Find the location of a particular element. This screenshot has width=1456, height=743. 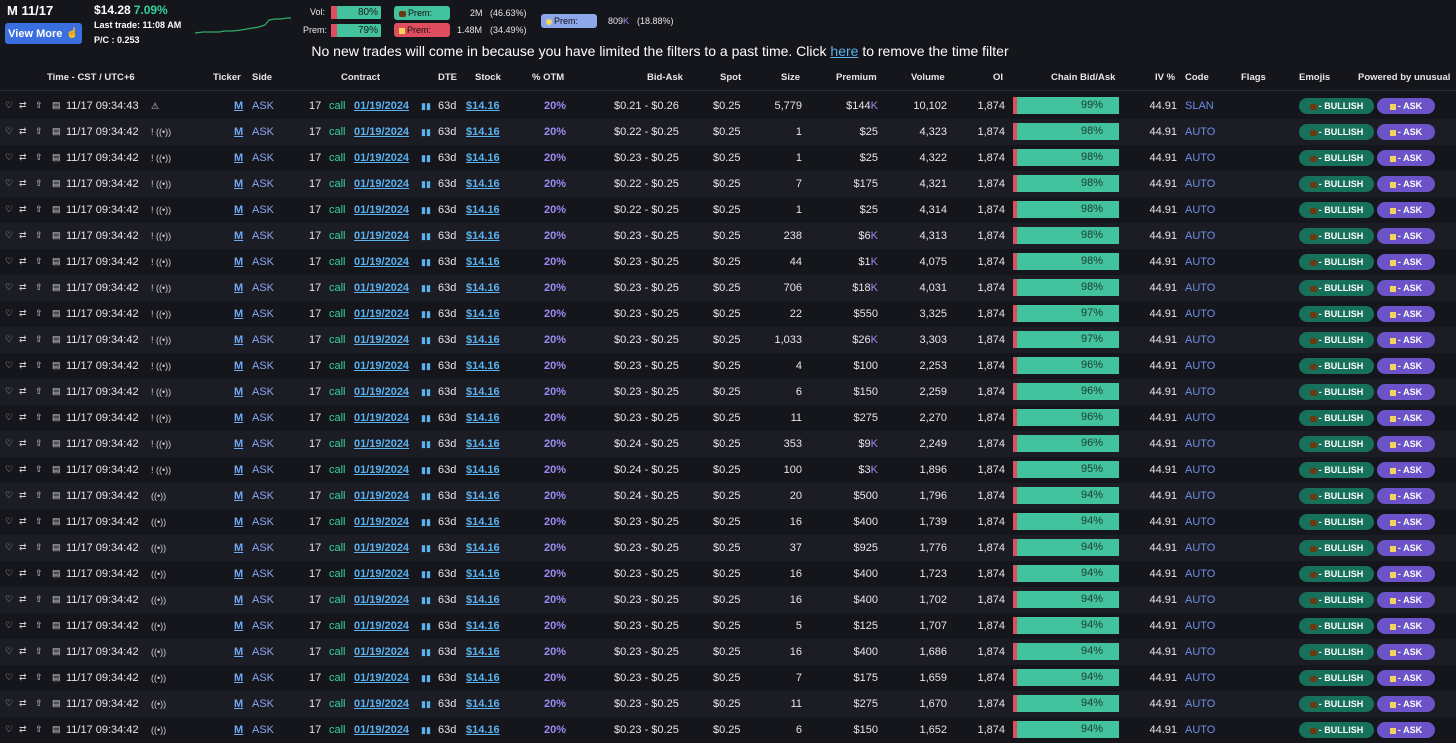

col-code: Code is located at coordinates (1197, 78).